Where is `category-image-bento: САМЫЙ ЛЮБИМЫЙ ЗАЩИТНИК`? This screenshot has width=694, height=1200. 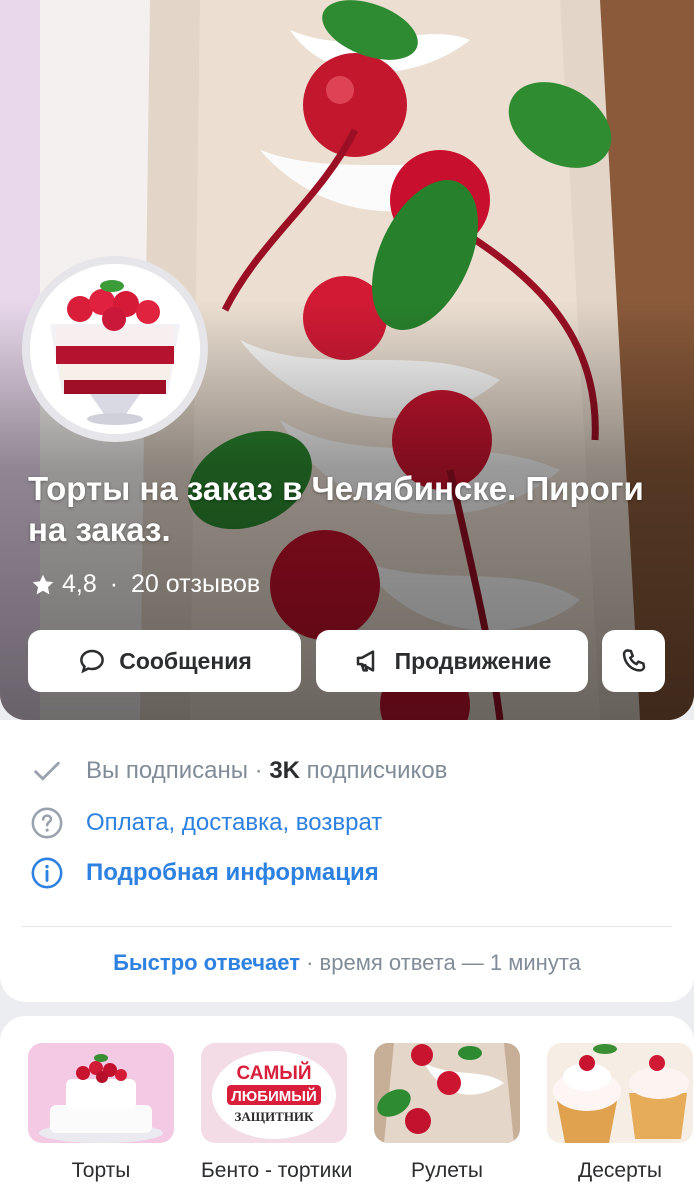
category-image-bento: САМЫЙ ЛЮБИМЫЙ ЗАЩИТНИК is located at coordinates (274, 1093).